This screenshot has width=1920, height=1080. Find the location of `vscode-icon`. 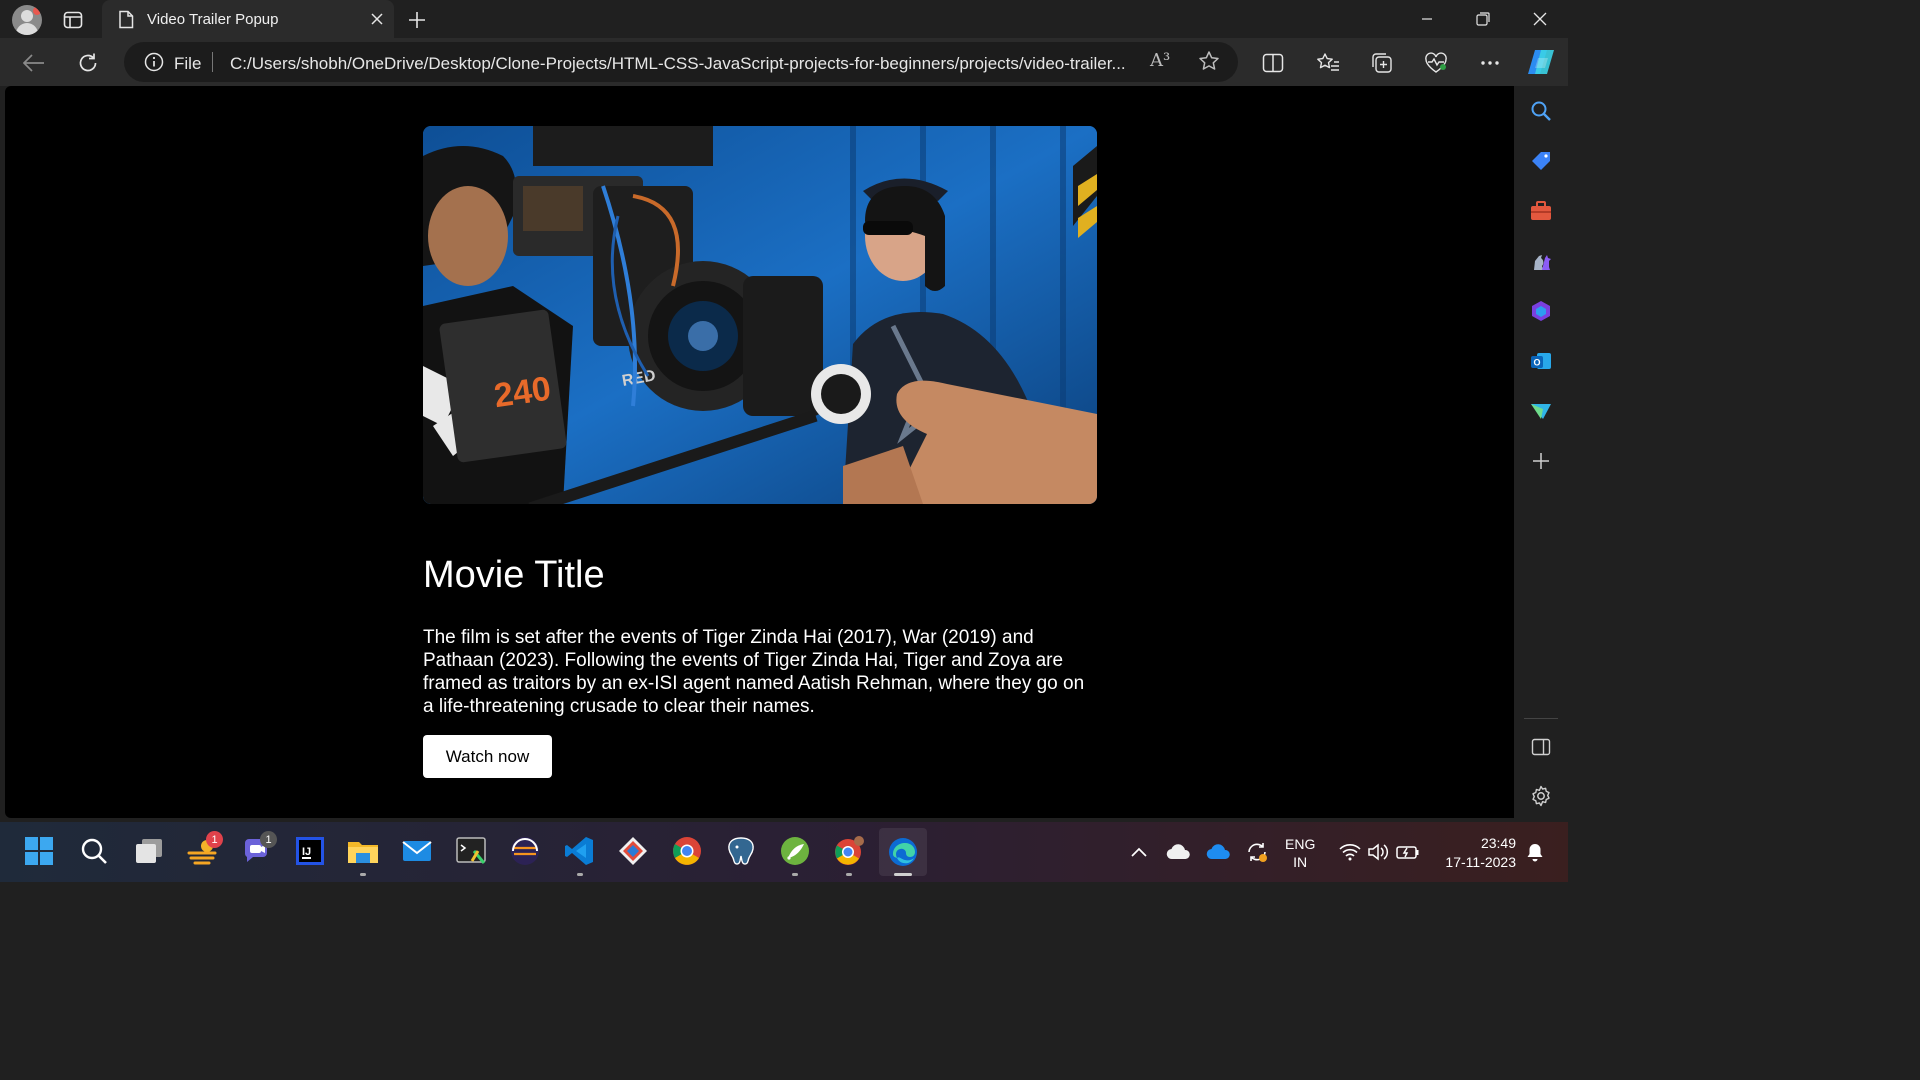

vscode-icon is located at coordinates (579, 851).